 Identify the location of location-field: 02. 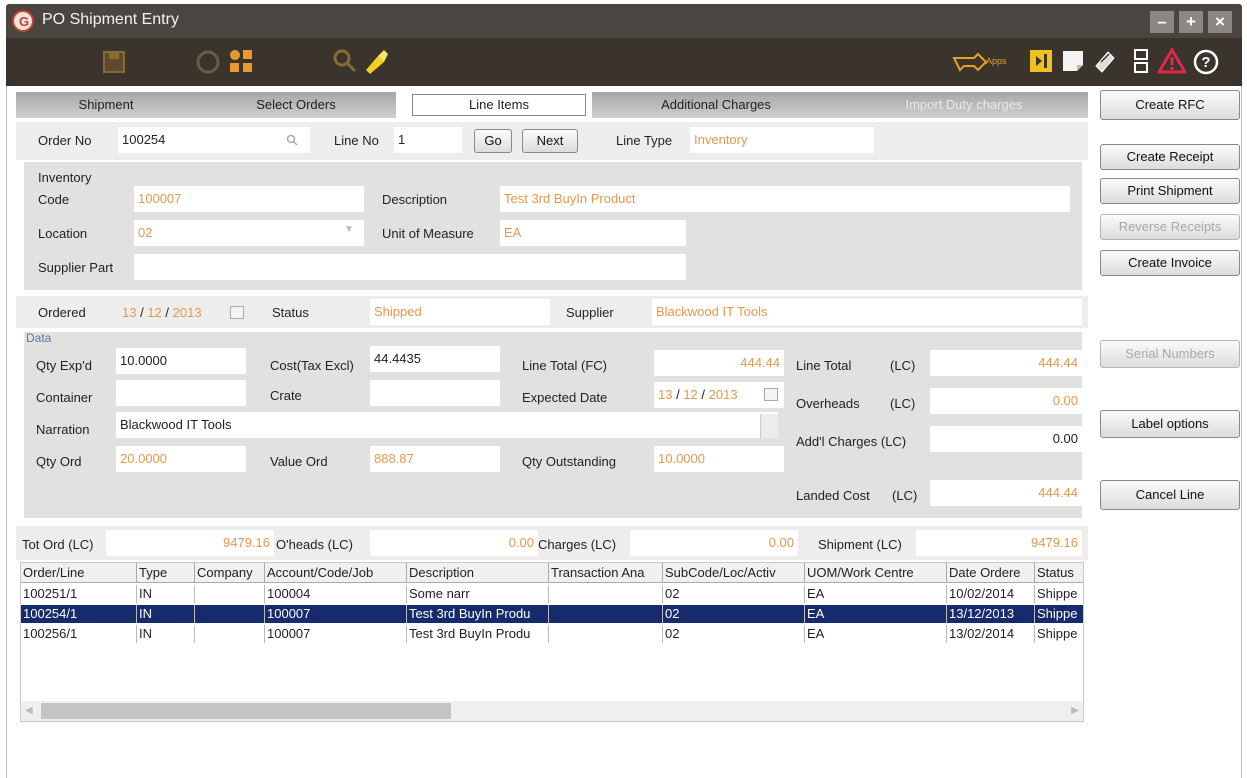
(249, 233).